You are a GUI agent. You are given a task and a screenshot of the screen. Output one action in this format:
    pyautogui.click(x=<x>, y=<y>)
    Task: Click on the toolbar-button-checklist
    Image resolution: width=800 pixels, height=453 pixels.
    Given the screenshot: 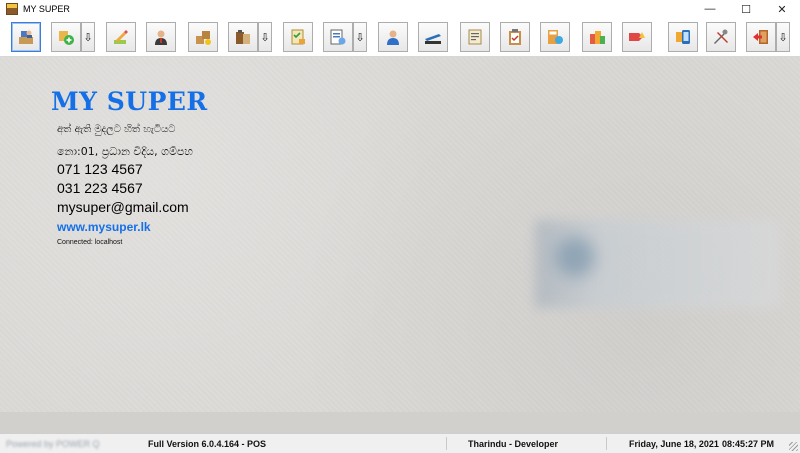 What is the action you would take?
    pyautogui.click(x=298, y=37)
    